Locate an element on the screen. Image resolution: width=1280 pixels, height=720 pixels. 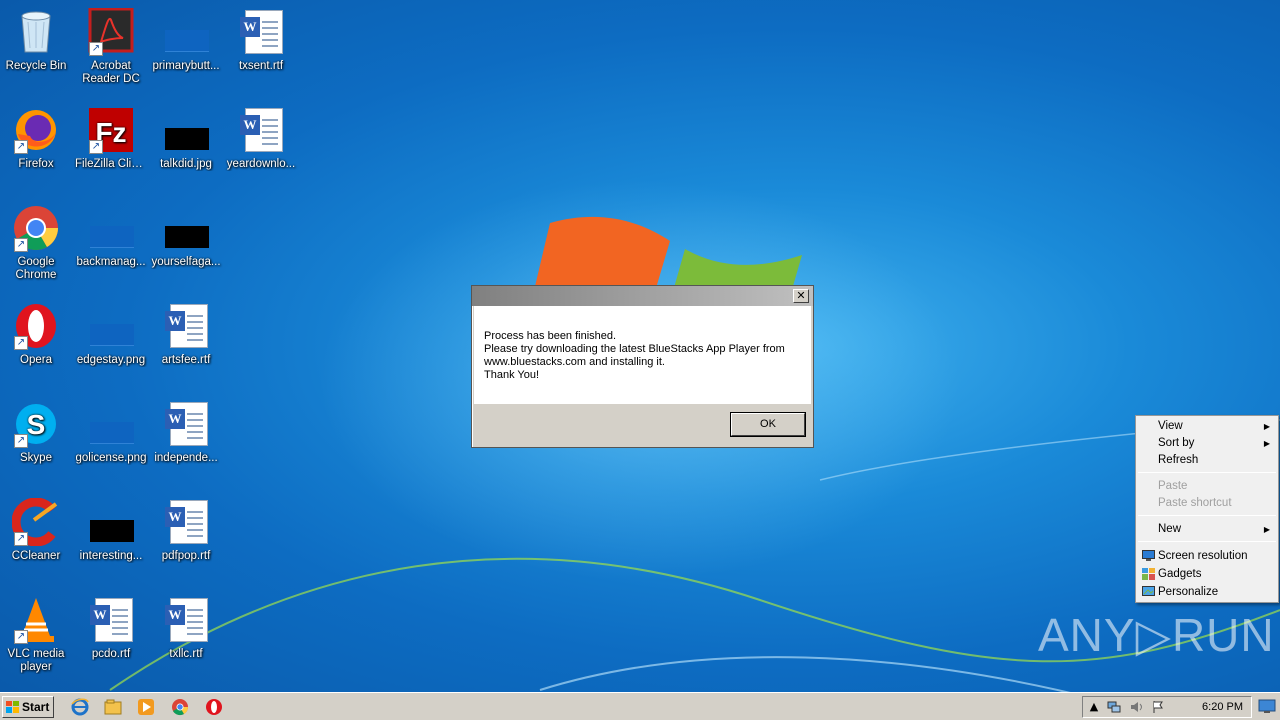
desktop-icon-txsent: W txsent.rtf is located at coordinates (261, 40).